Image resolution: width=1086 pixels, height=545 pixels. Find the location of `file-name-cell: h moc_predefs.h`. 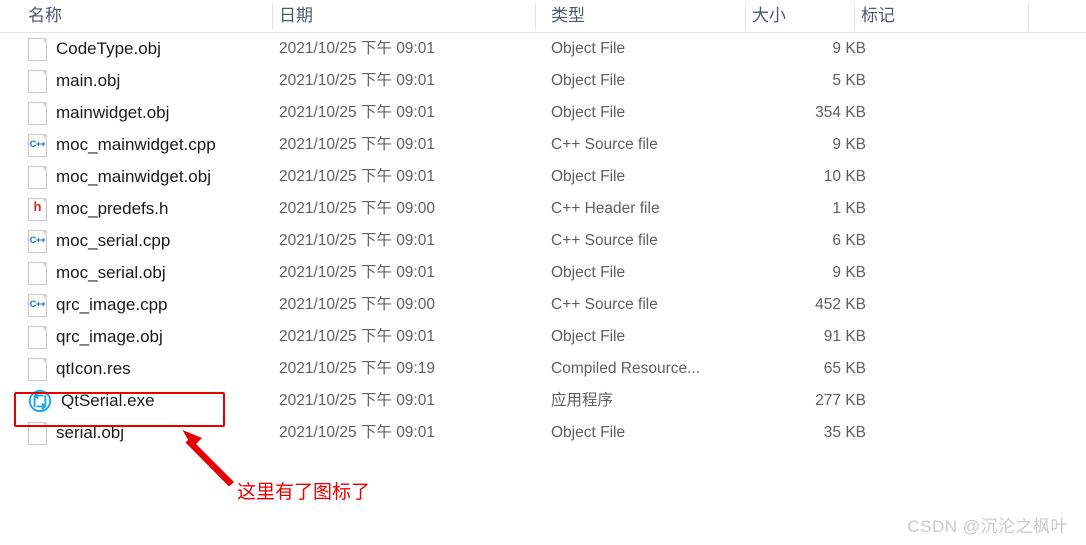

file-name-cell: h moc_predefs.h is located at coordinates (98, 209).